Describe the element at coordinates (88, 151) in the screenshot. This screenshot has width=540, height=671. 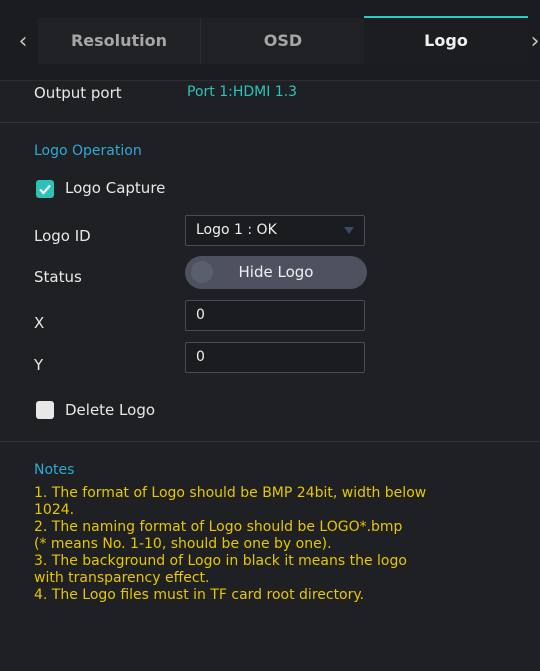
I see `logo-operation-title: Logo Operation` at that location.